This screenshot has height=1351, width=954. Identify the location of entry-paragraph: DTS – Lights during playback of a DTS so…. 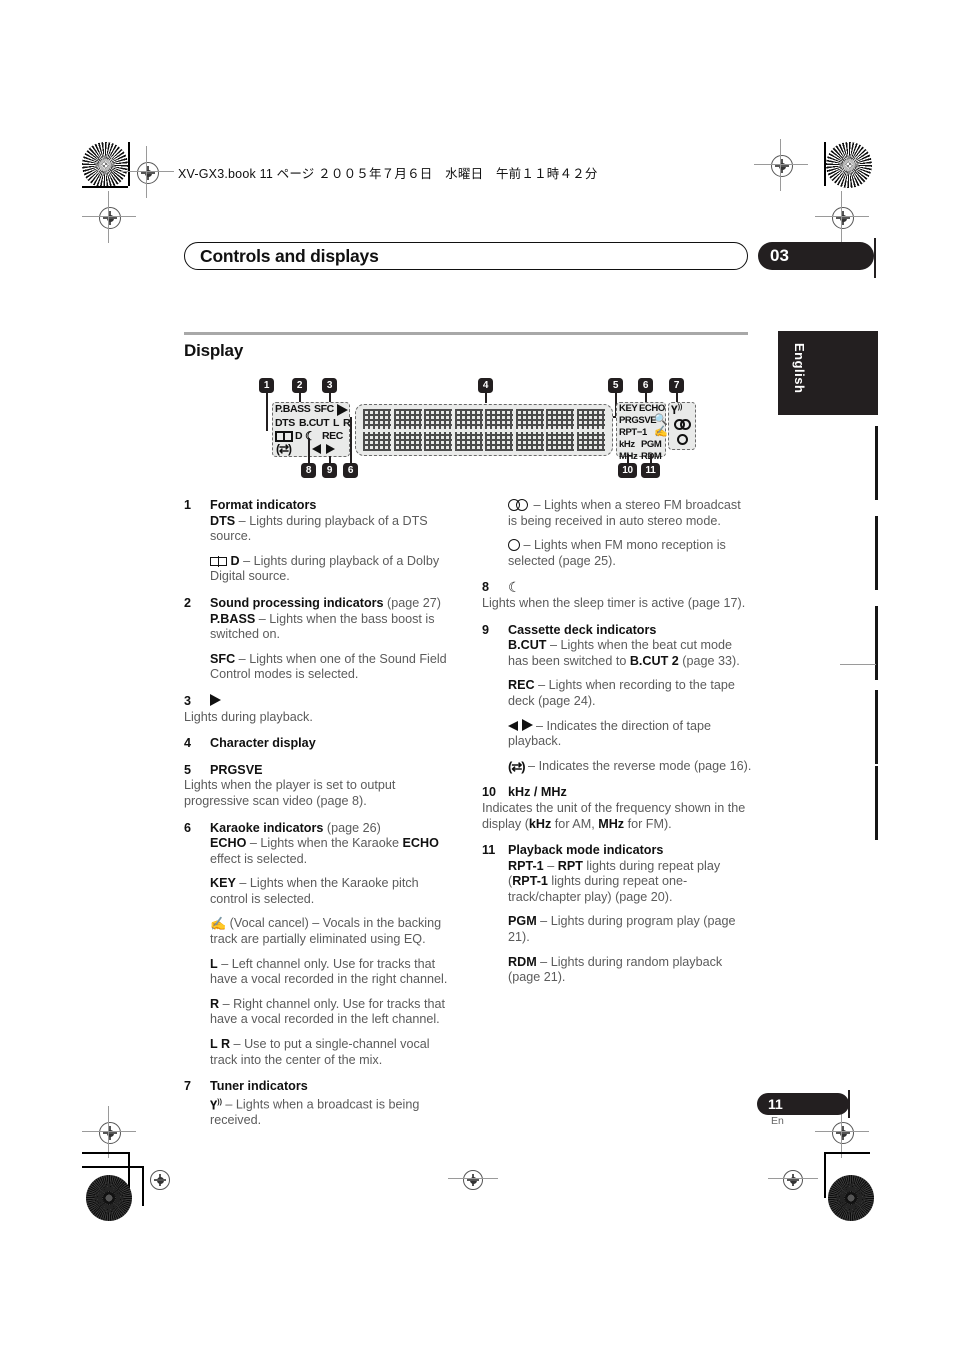
(332, 529).